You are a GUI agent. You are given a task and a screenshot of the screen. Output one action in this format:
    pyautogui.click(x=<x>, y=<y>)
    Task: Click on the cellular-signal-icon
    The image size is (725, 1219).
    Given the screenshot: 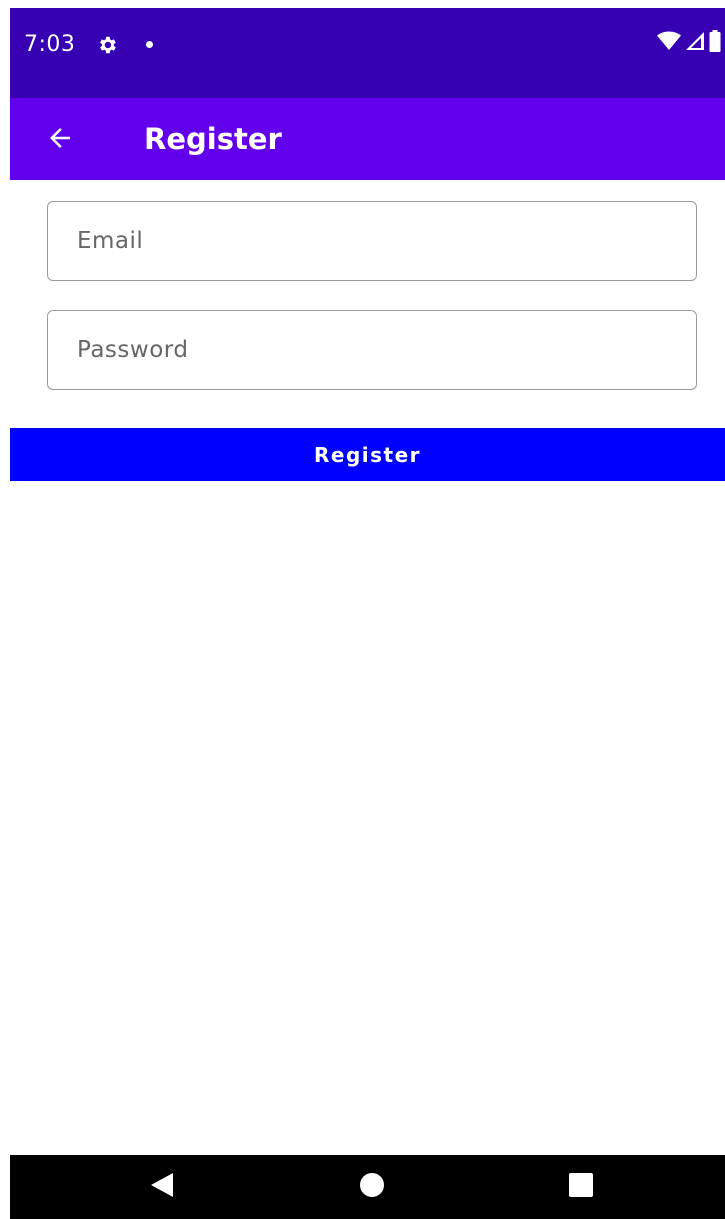 What is the action you would take?
    pyautogui.click(x=695, y=43)
    